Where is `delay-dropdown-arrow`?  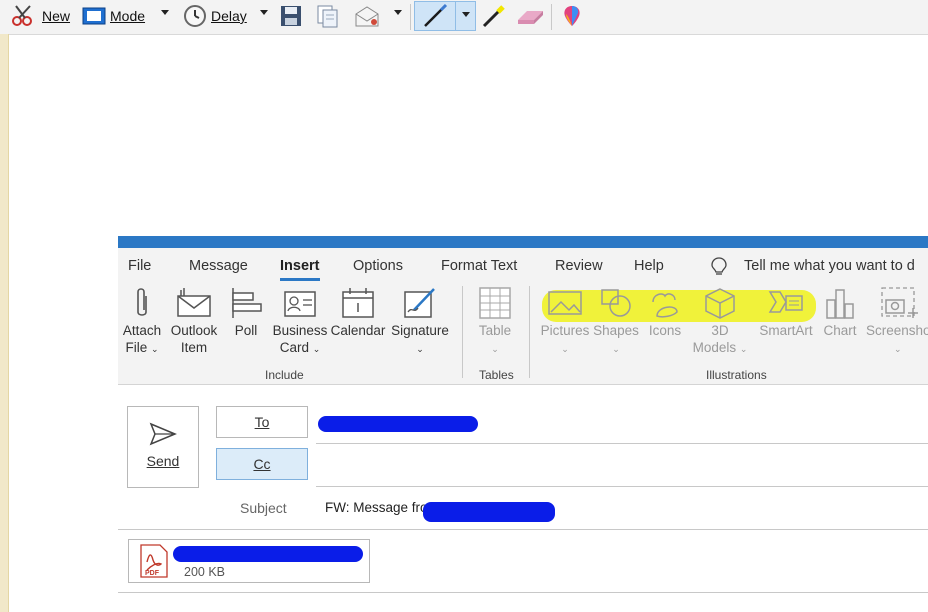 delay-dropdown-arrow is located at coordinates (264, 12).